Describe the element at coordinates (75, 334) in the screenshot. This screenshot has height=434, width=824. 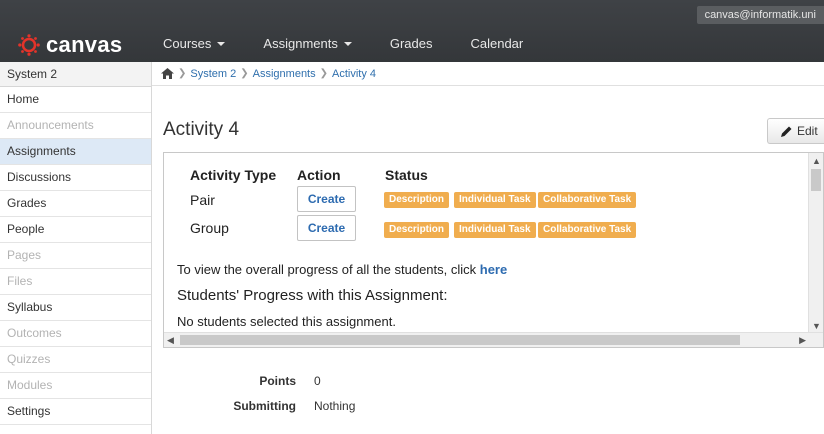
I see `sidebar-item-outcomes: Outcomes` at that location.